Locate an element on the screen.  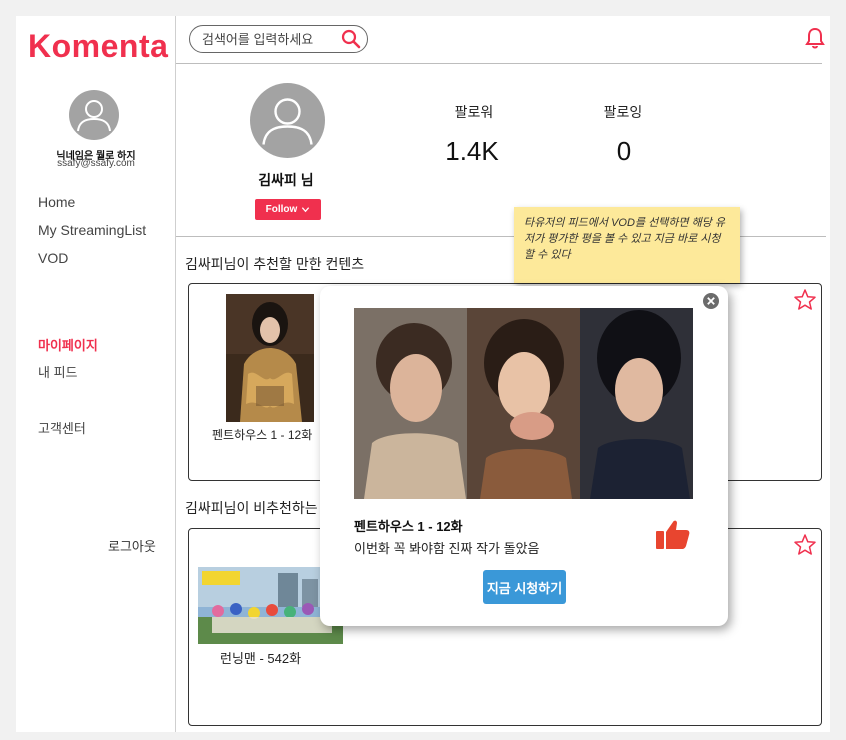
search-box is located at coordinates (278, 39).